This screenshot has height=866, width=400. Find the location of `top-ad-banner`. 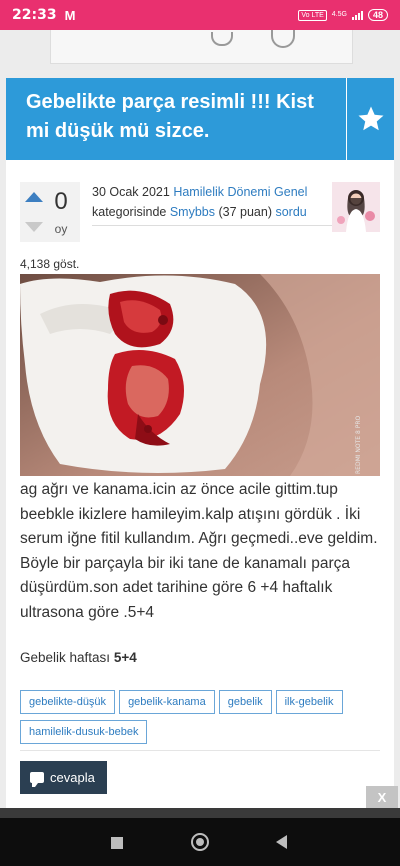

top-ad-banner is located at coordinates (201, 47).